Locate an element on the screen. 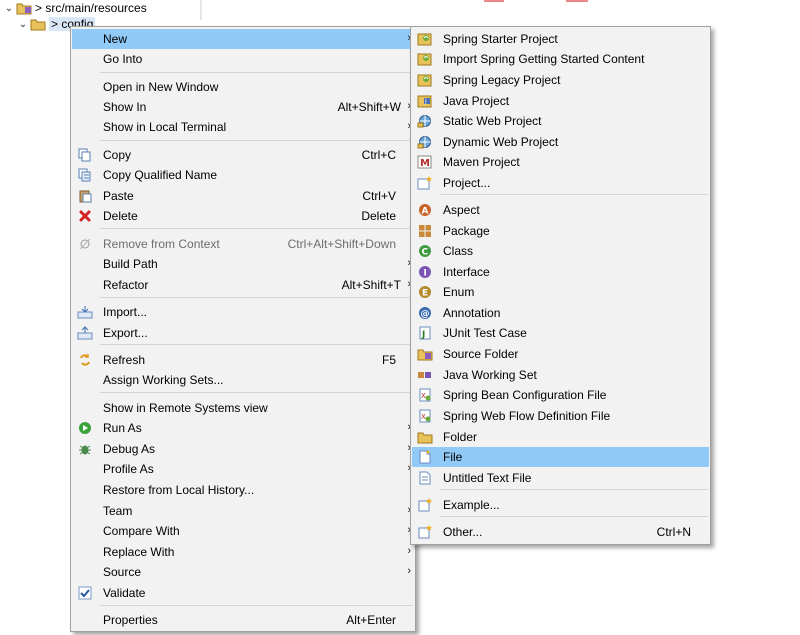  menu-item-label: Build Path is located at coordinates (130, 264).